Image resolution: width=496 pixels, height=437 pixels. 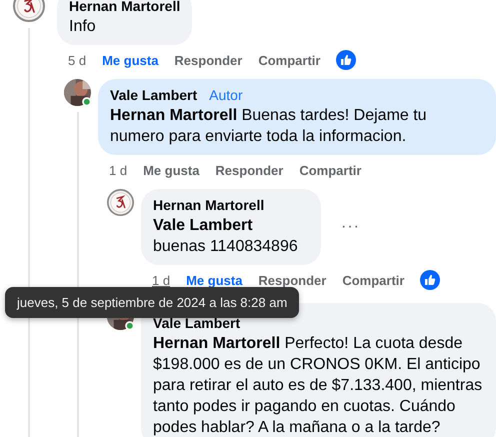 I want to click on comment-text: Info, so click(x=83, y=27).